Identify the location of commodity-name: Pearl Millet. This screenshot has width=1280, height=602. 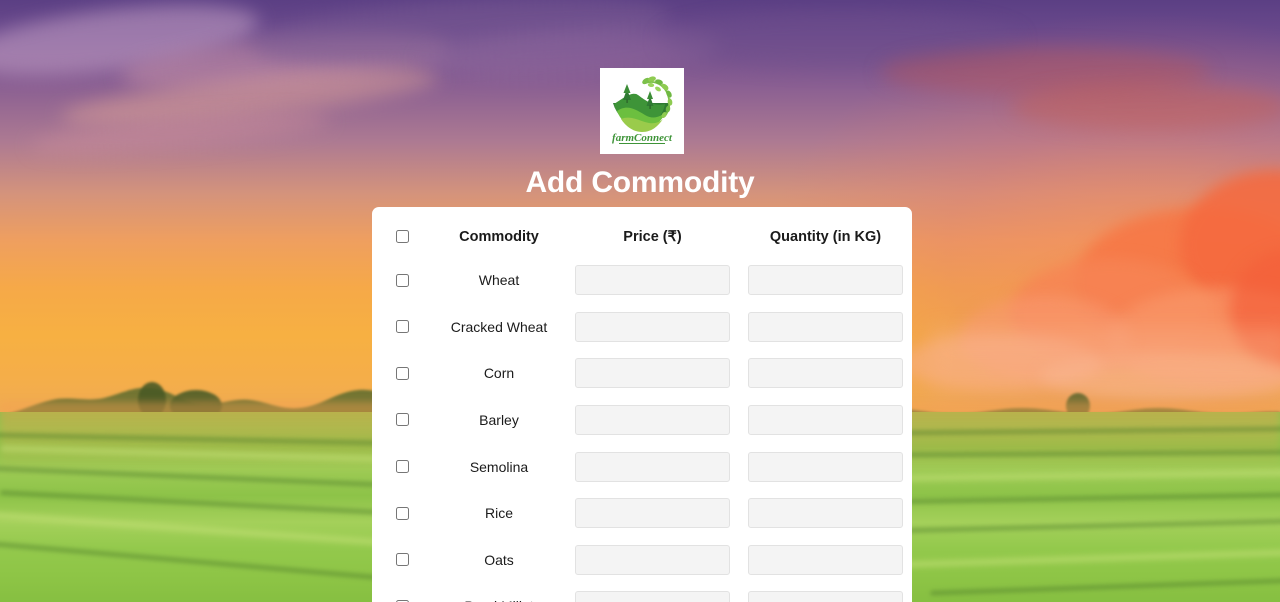
(499, 592).